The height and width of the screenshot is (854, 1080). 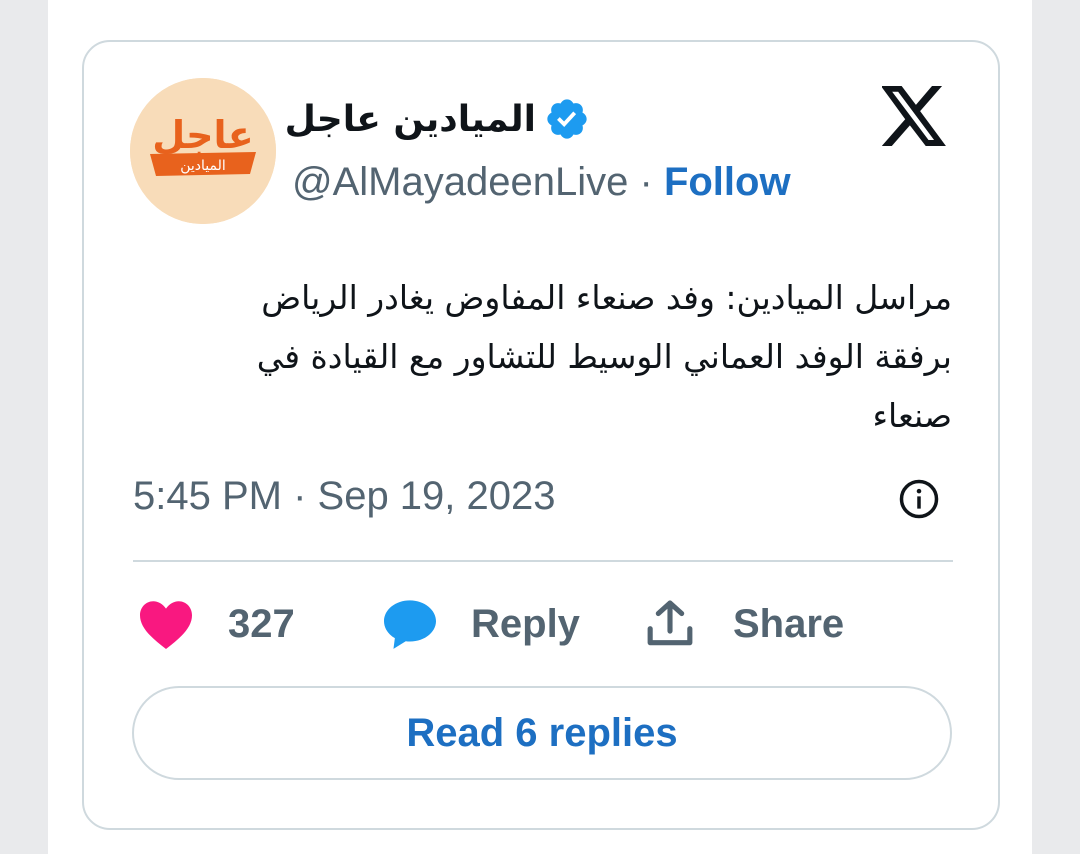 I want to click on author-handle-row: @AlMayadeenLive · Follow, so click(x=541, y=182).